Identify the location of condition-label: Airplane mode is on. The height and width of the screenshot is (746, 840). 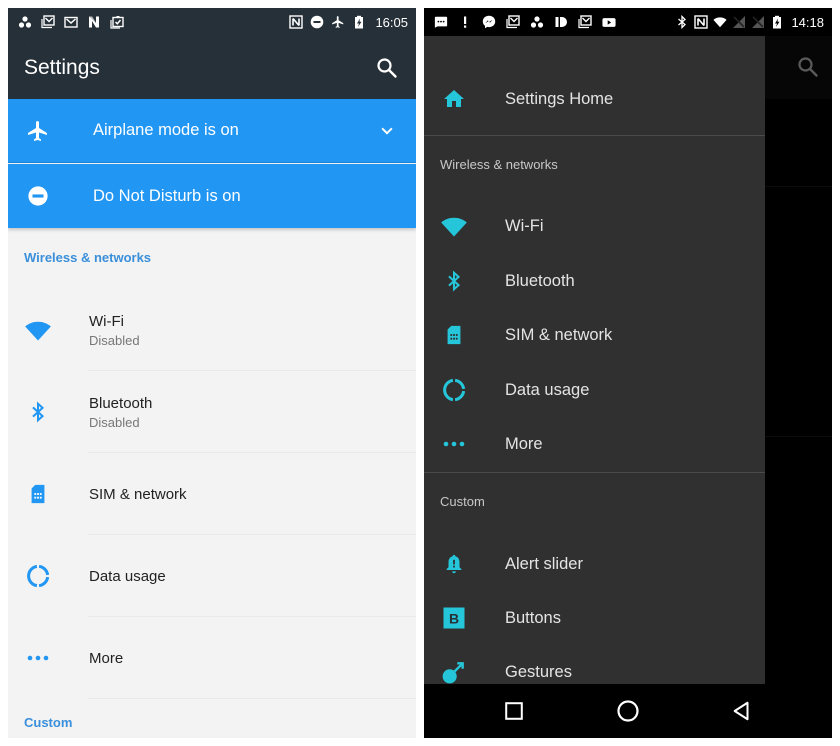
(166, 130).